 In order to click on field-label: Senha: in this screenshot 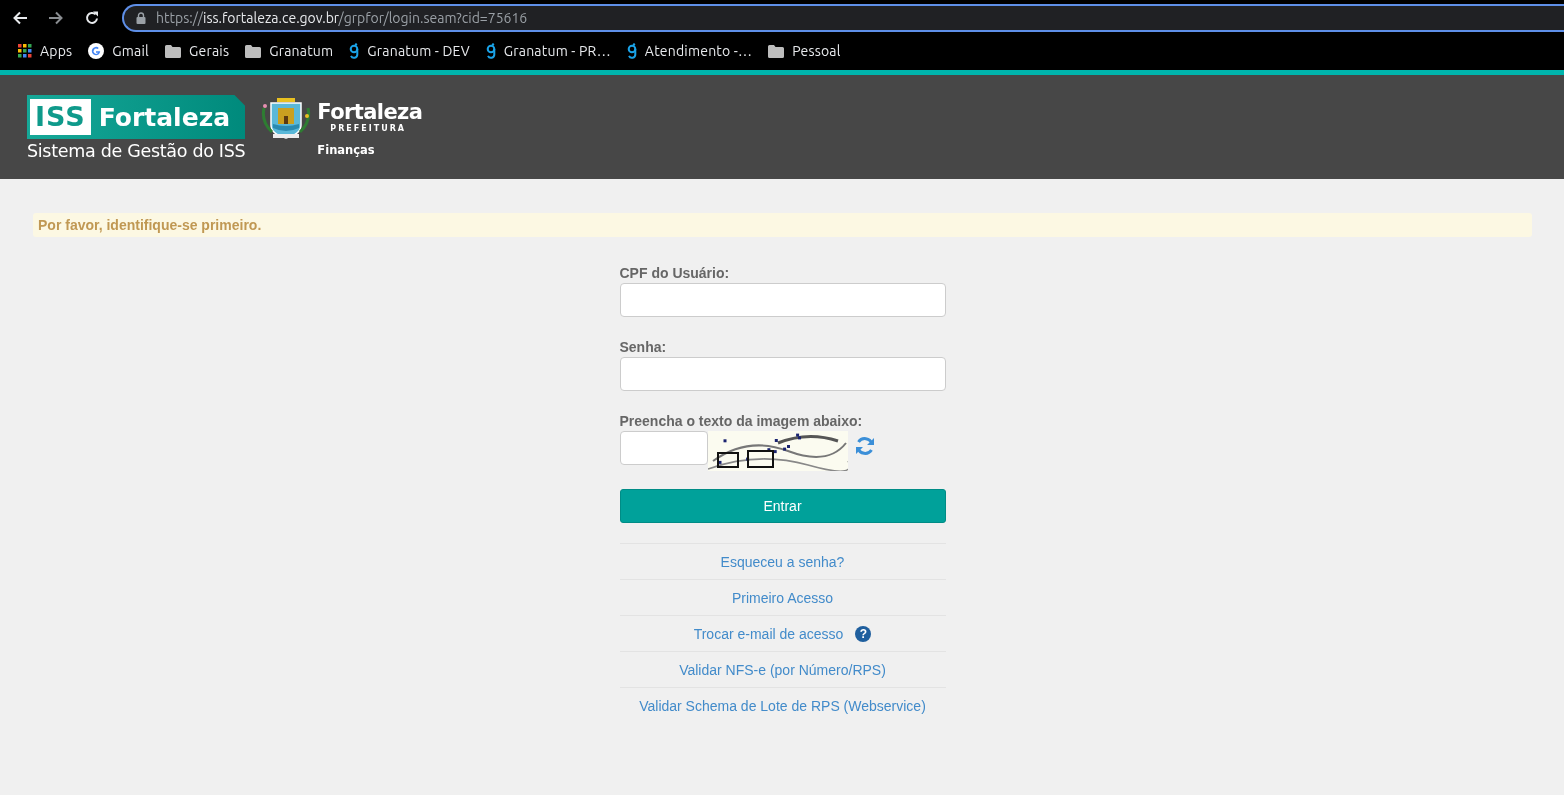, I will do `click(643, 347)`.